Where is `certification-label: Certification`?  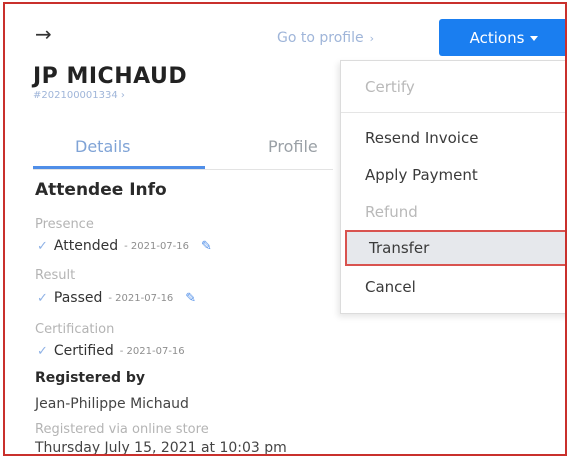 certification-label: Certification is located at coordinates (75, 329).